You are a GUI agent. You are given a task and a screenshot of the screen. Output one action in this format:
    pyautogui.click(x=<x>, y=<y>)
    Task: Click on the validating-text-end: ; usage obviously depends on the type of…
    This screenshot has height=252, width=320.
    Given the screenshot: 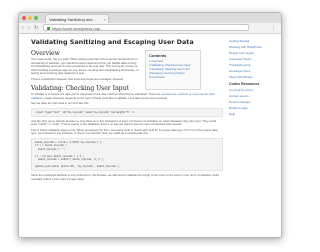 What is the action you would take?
    pyautogui.click(x=105, y=97)
    